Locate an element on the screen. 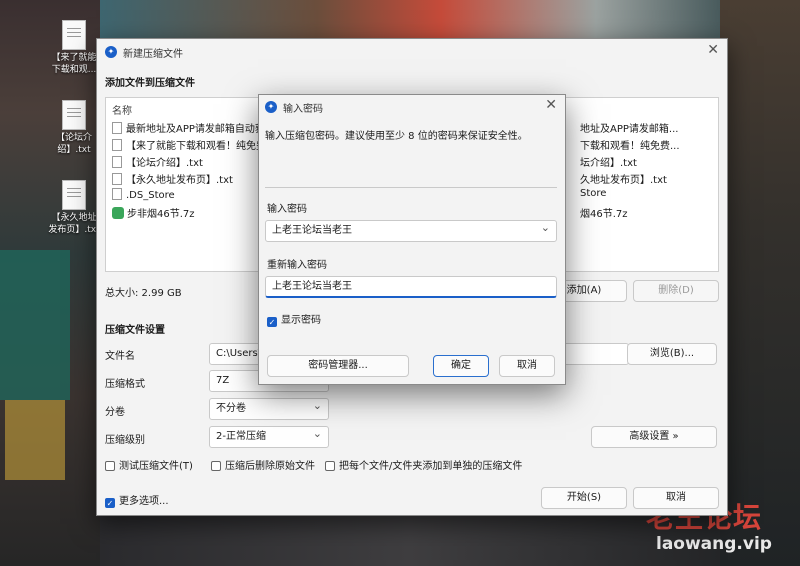 The height and width of the screenshot is (566, 800). list-item: 【论坛介绍】.txt is located at coordinates (157, 162).